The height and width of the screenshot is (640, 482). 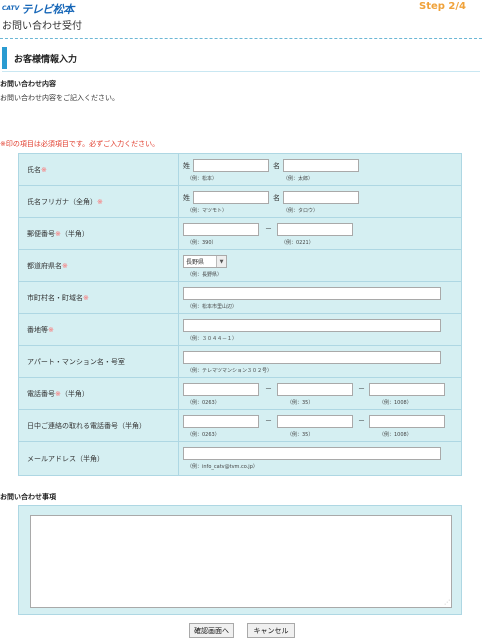 I want to click on name-field-cell: 姓 名 （例：松本） （例：太郎）, so click(x=320, y=169).